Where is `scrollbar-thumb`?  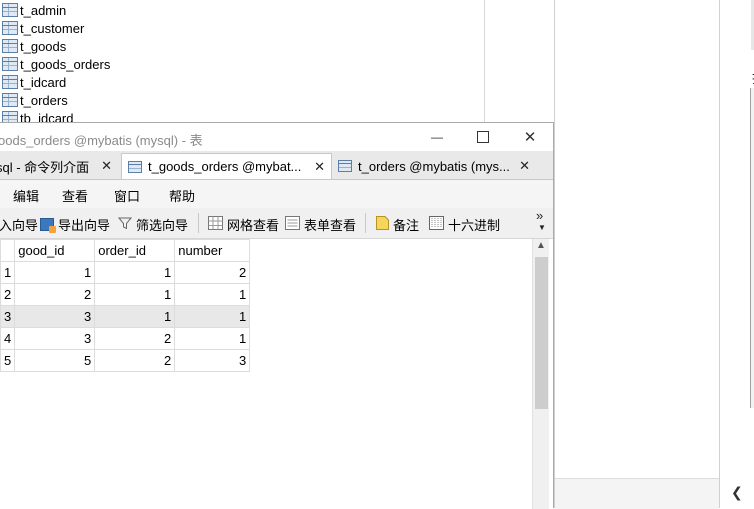 scrollbar-thumb is located at coordinates (541, 333).